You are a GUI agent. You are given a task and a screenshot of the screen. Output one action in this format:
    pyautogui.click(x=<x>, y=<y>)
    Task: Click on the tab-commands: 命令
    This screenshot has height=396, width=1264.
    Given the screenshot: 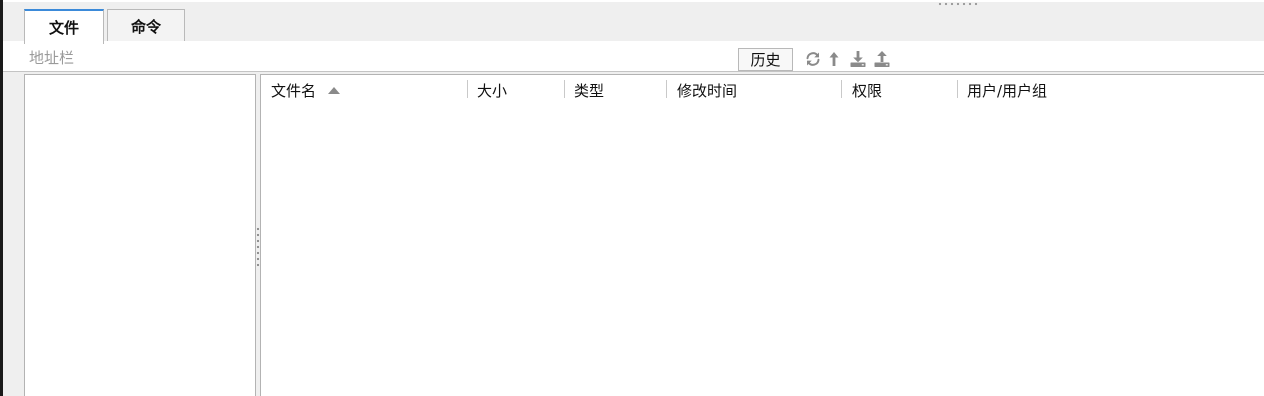 What is the action you would take?
    pyautogui.click(x=146, y=26)
    